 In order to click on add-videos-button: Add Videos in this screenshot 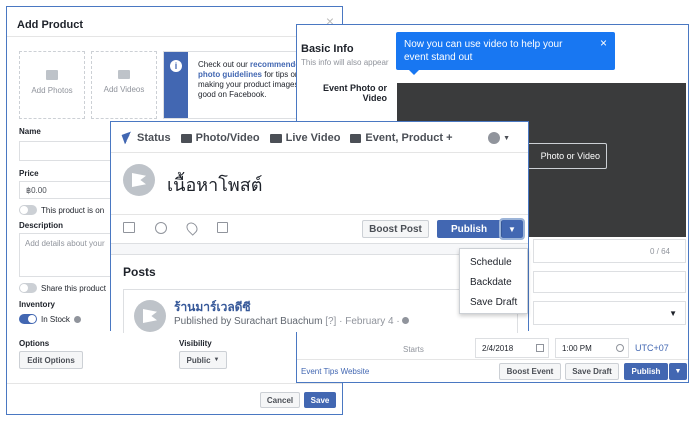, I will do `click(124, 85)`.